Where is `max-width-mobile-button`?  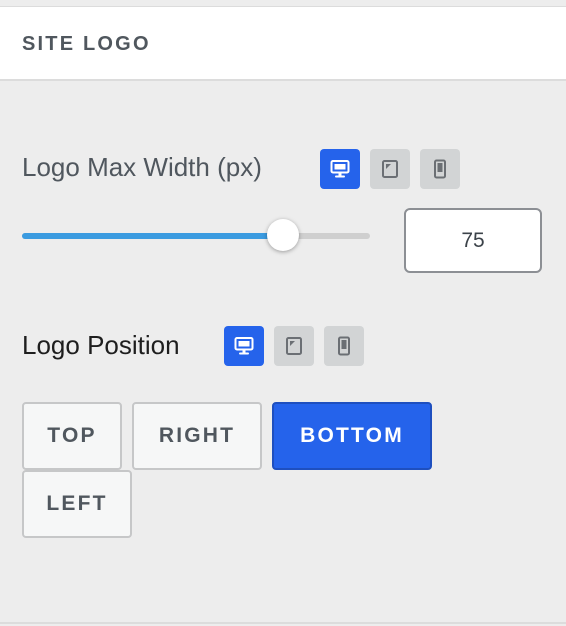
max-width-mobile-button is located at coordinates (440, 169).